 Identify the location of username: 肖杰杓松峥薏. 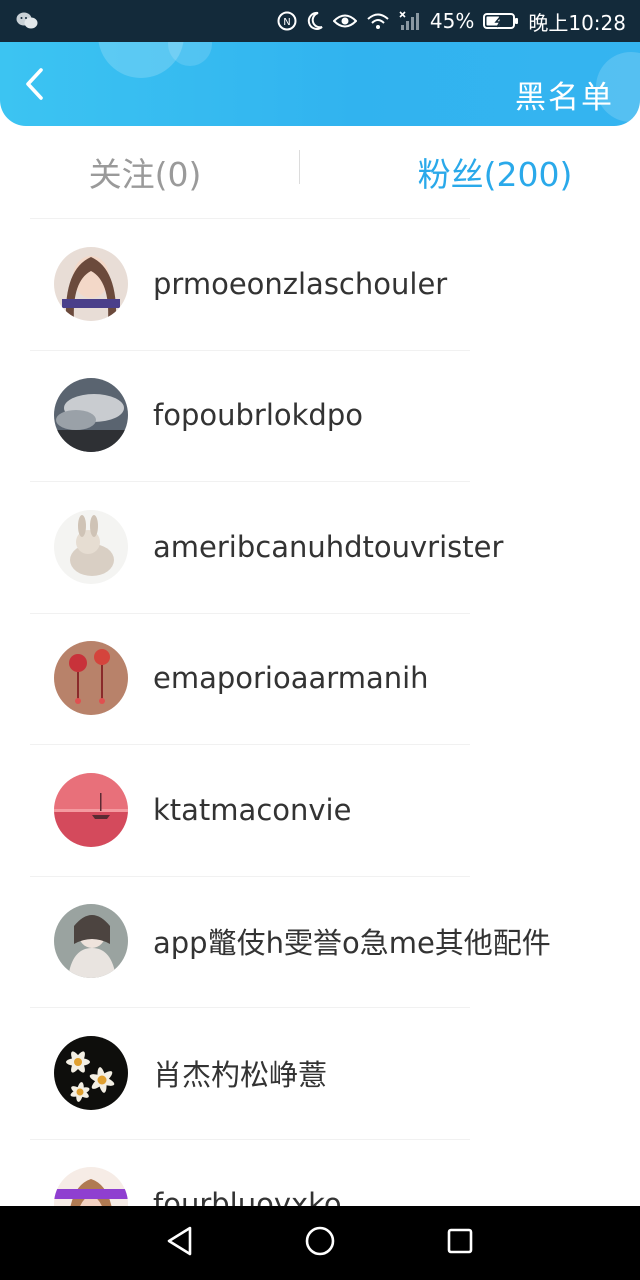
(240, 1073).